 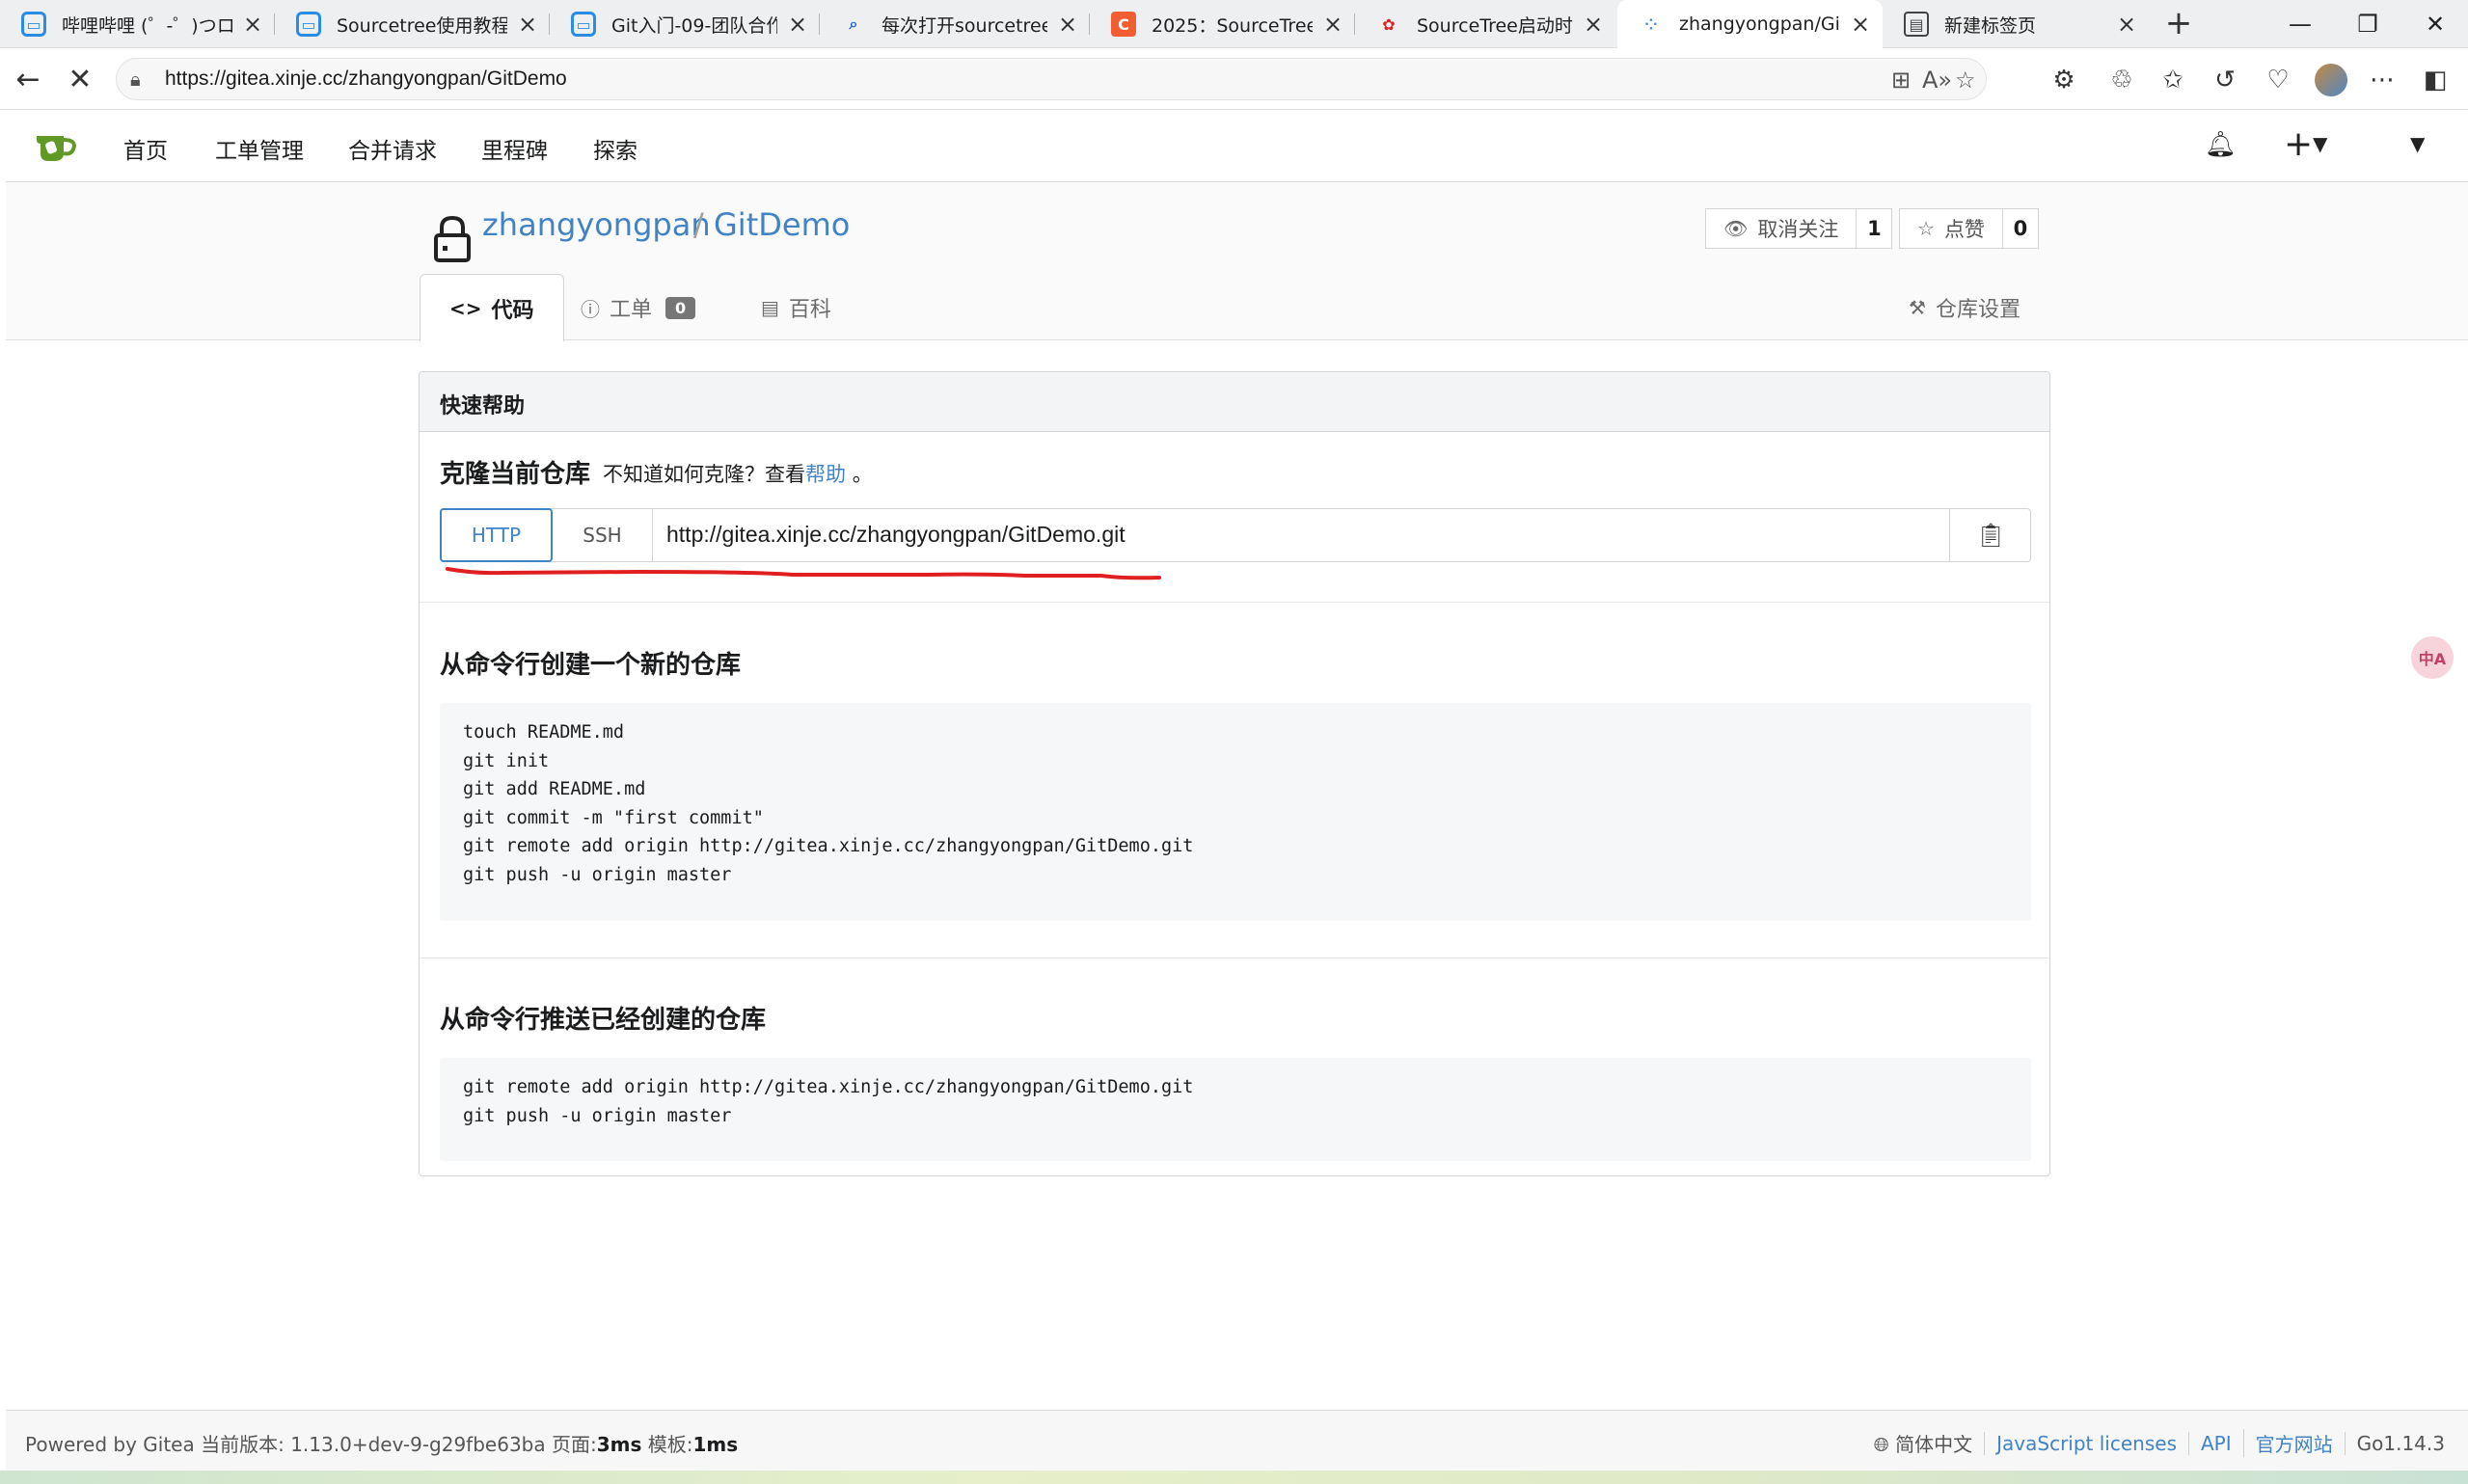 What do you see at coordinates (1234, 602) in the screenshot?
I see `section-divider` at bounding box center [1234, 602].